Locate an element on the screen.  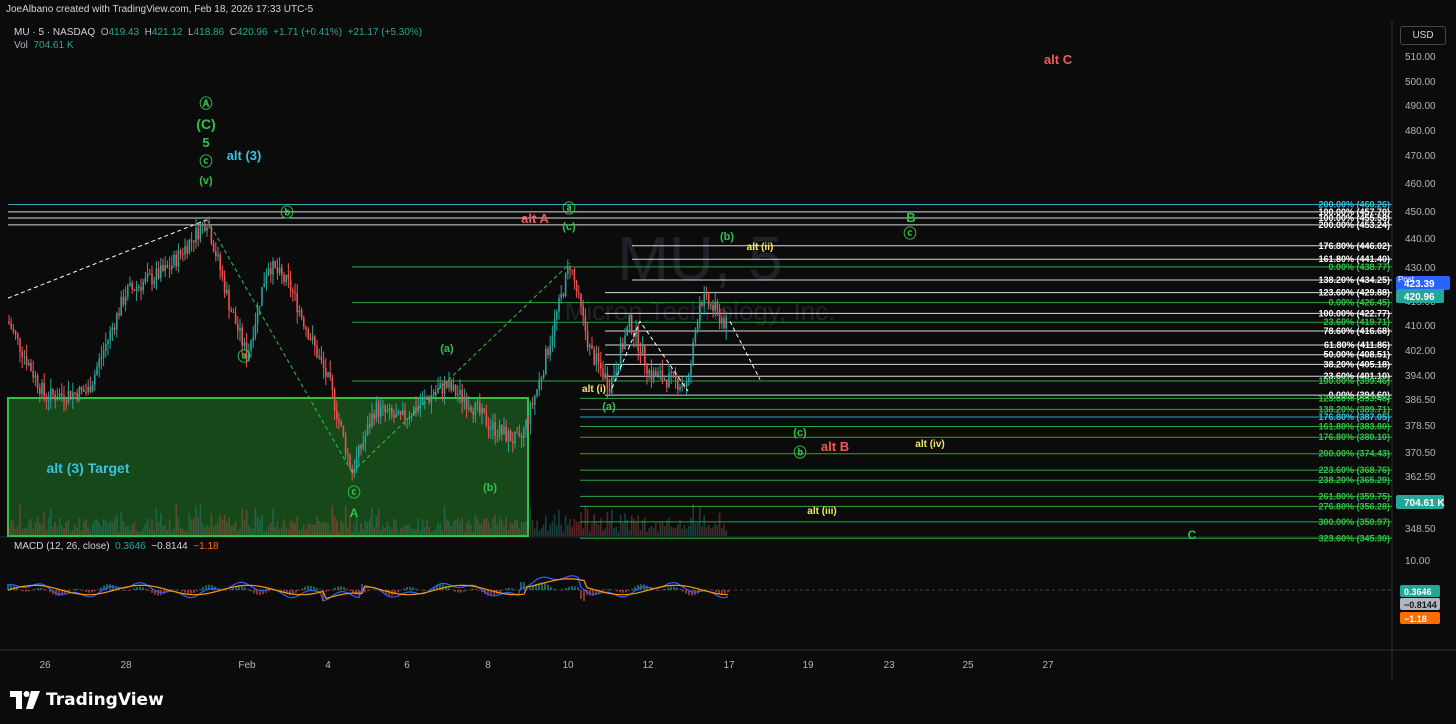
fib-level-label: 78.60% (416.68) is located at coordinates (1356, 331).